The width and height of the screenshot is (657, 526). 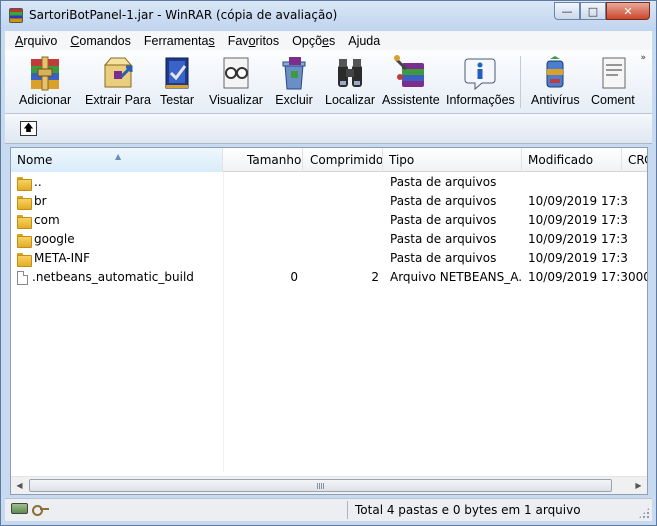 I want to click on drive-icon, so click(x=19, y=508).